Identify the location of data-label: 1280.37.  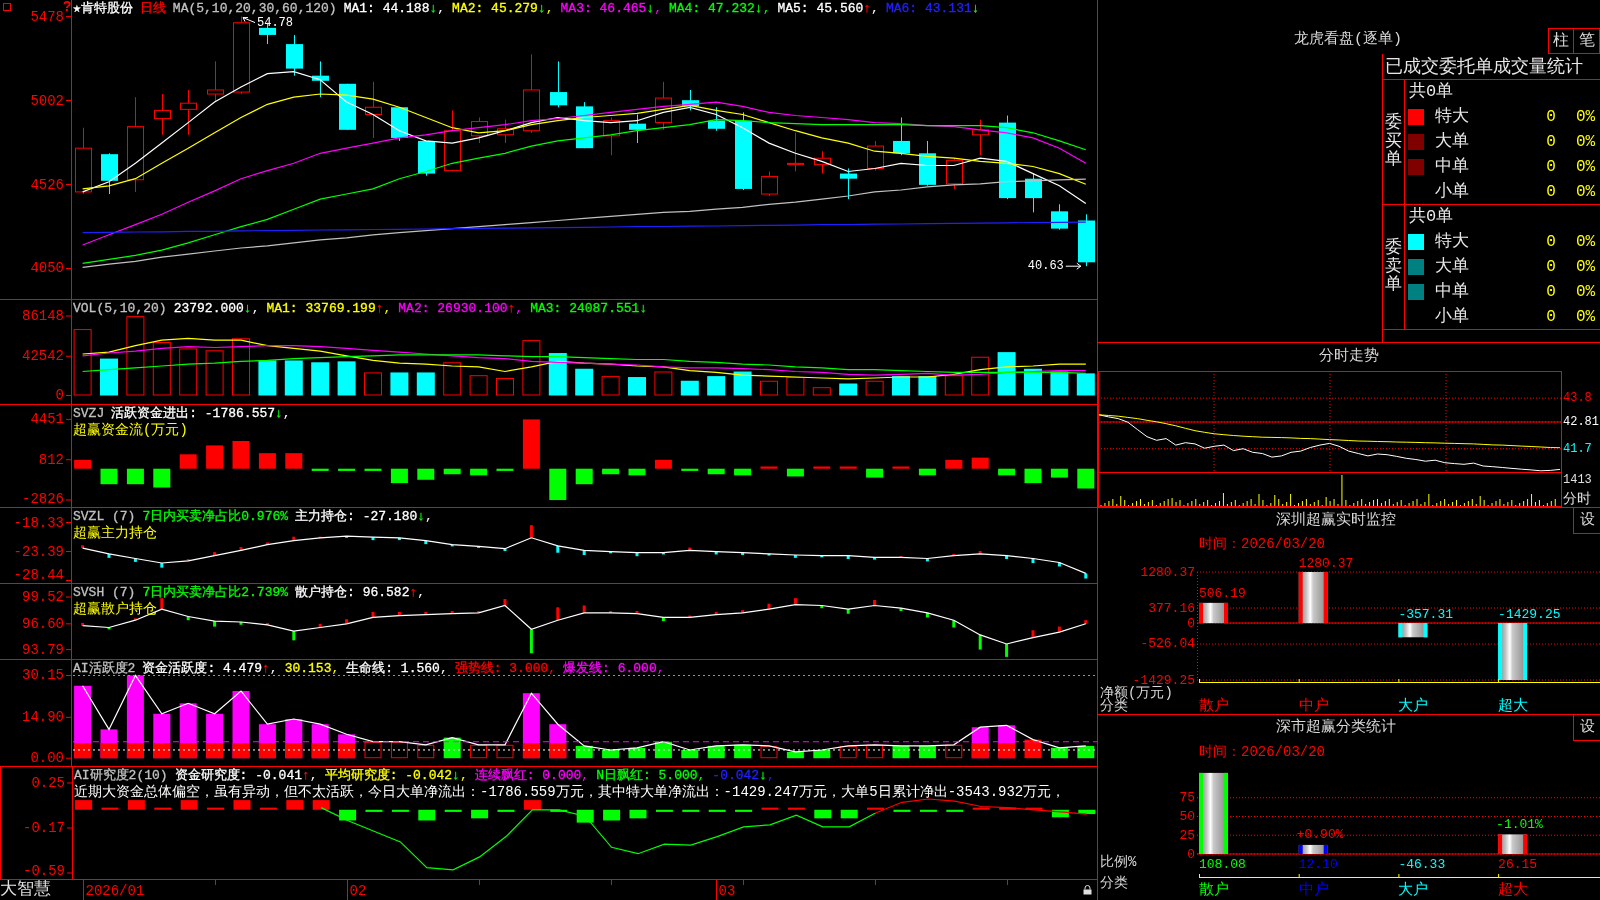
(1326, 563).